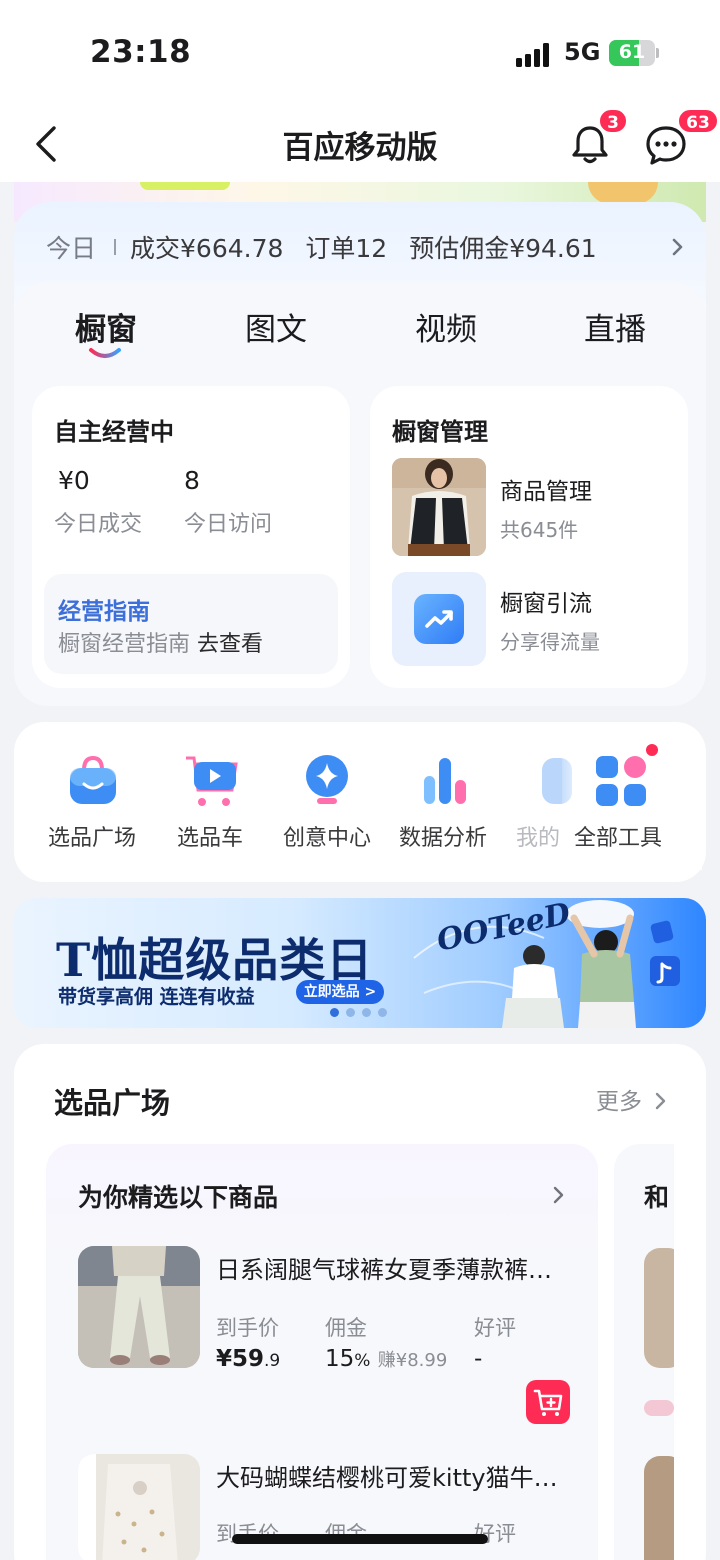 Image resolution: width=720 pixels, height=1560 pixels. What do you see at coordinates (230, 644) in the screenshot?
I see `guide-link: 去查看` at bounding box center [230, 644].